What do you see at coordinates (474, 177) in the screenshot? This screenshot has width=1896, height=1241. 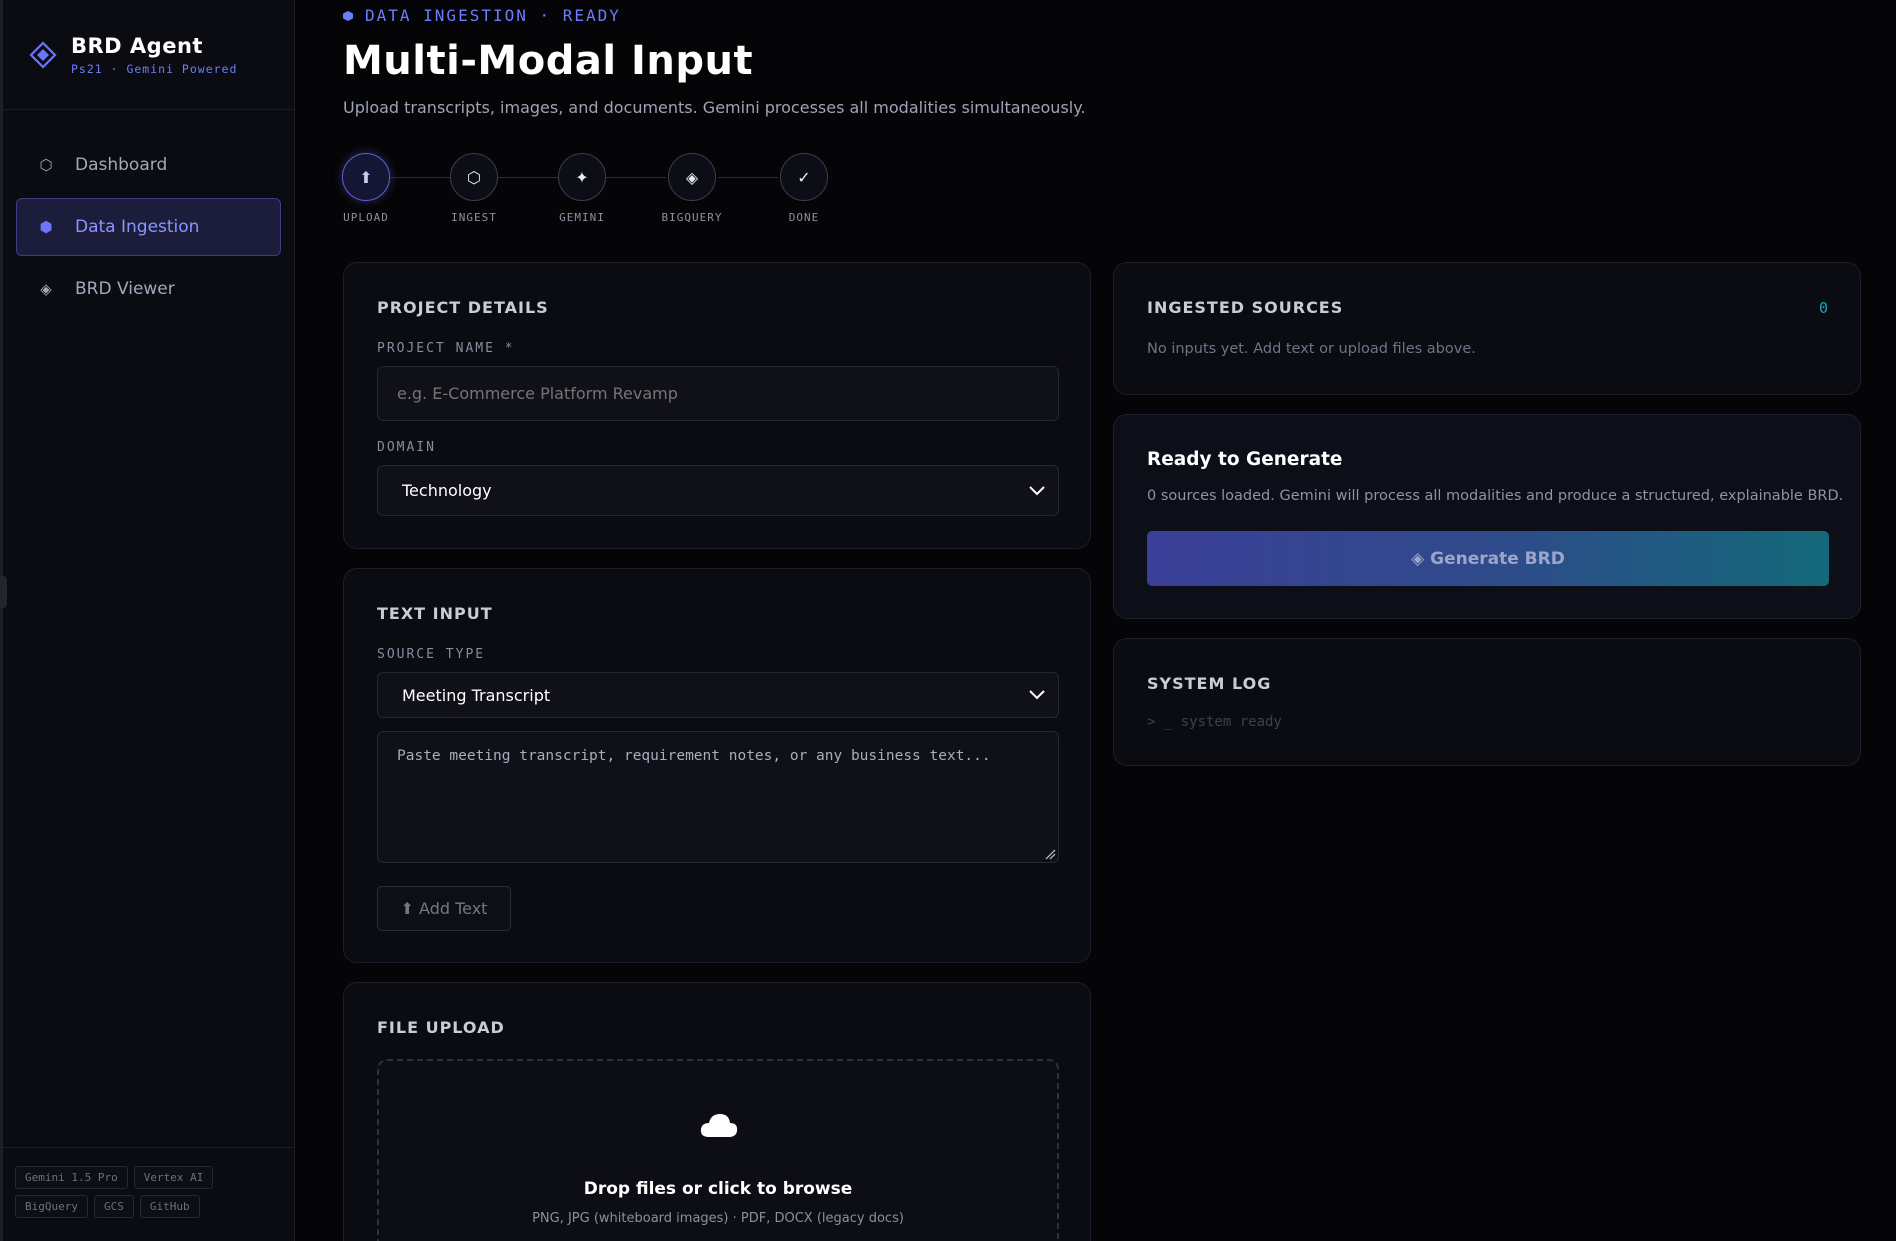 I see `hexagon-icon: ⬡` at bounding box center [474, 177].